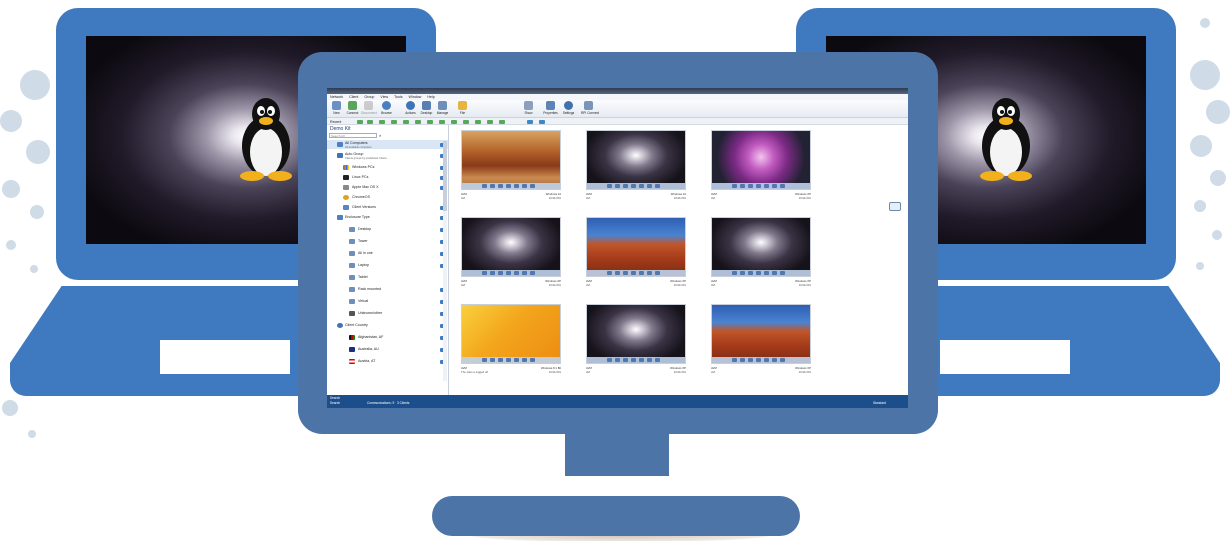 The width and height of the screenshot is (1231, 541). I want to click on search-icon: ⌕, so click(380, 135).